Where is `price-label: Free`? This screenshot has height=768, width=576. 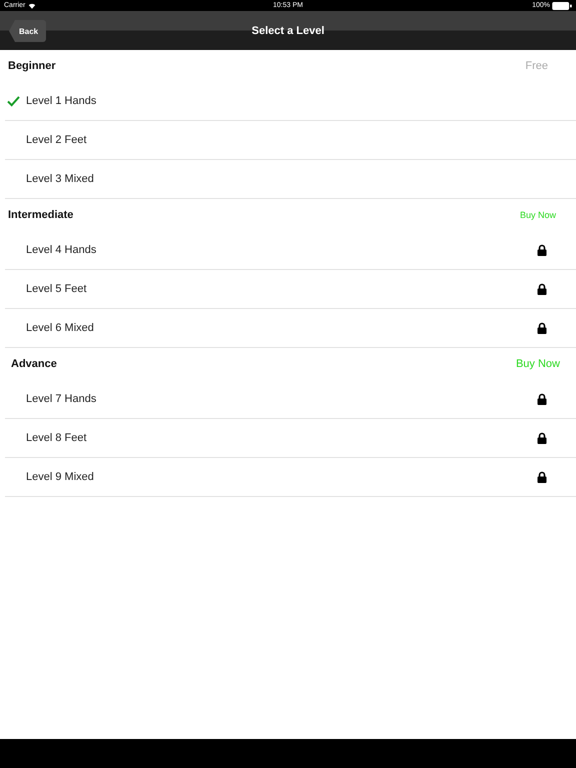
price-label: Free is located at coordinates (536, 66).